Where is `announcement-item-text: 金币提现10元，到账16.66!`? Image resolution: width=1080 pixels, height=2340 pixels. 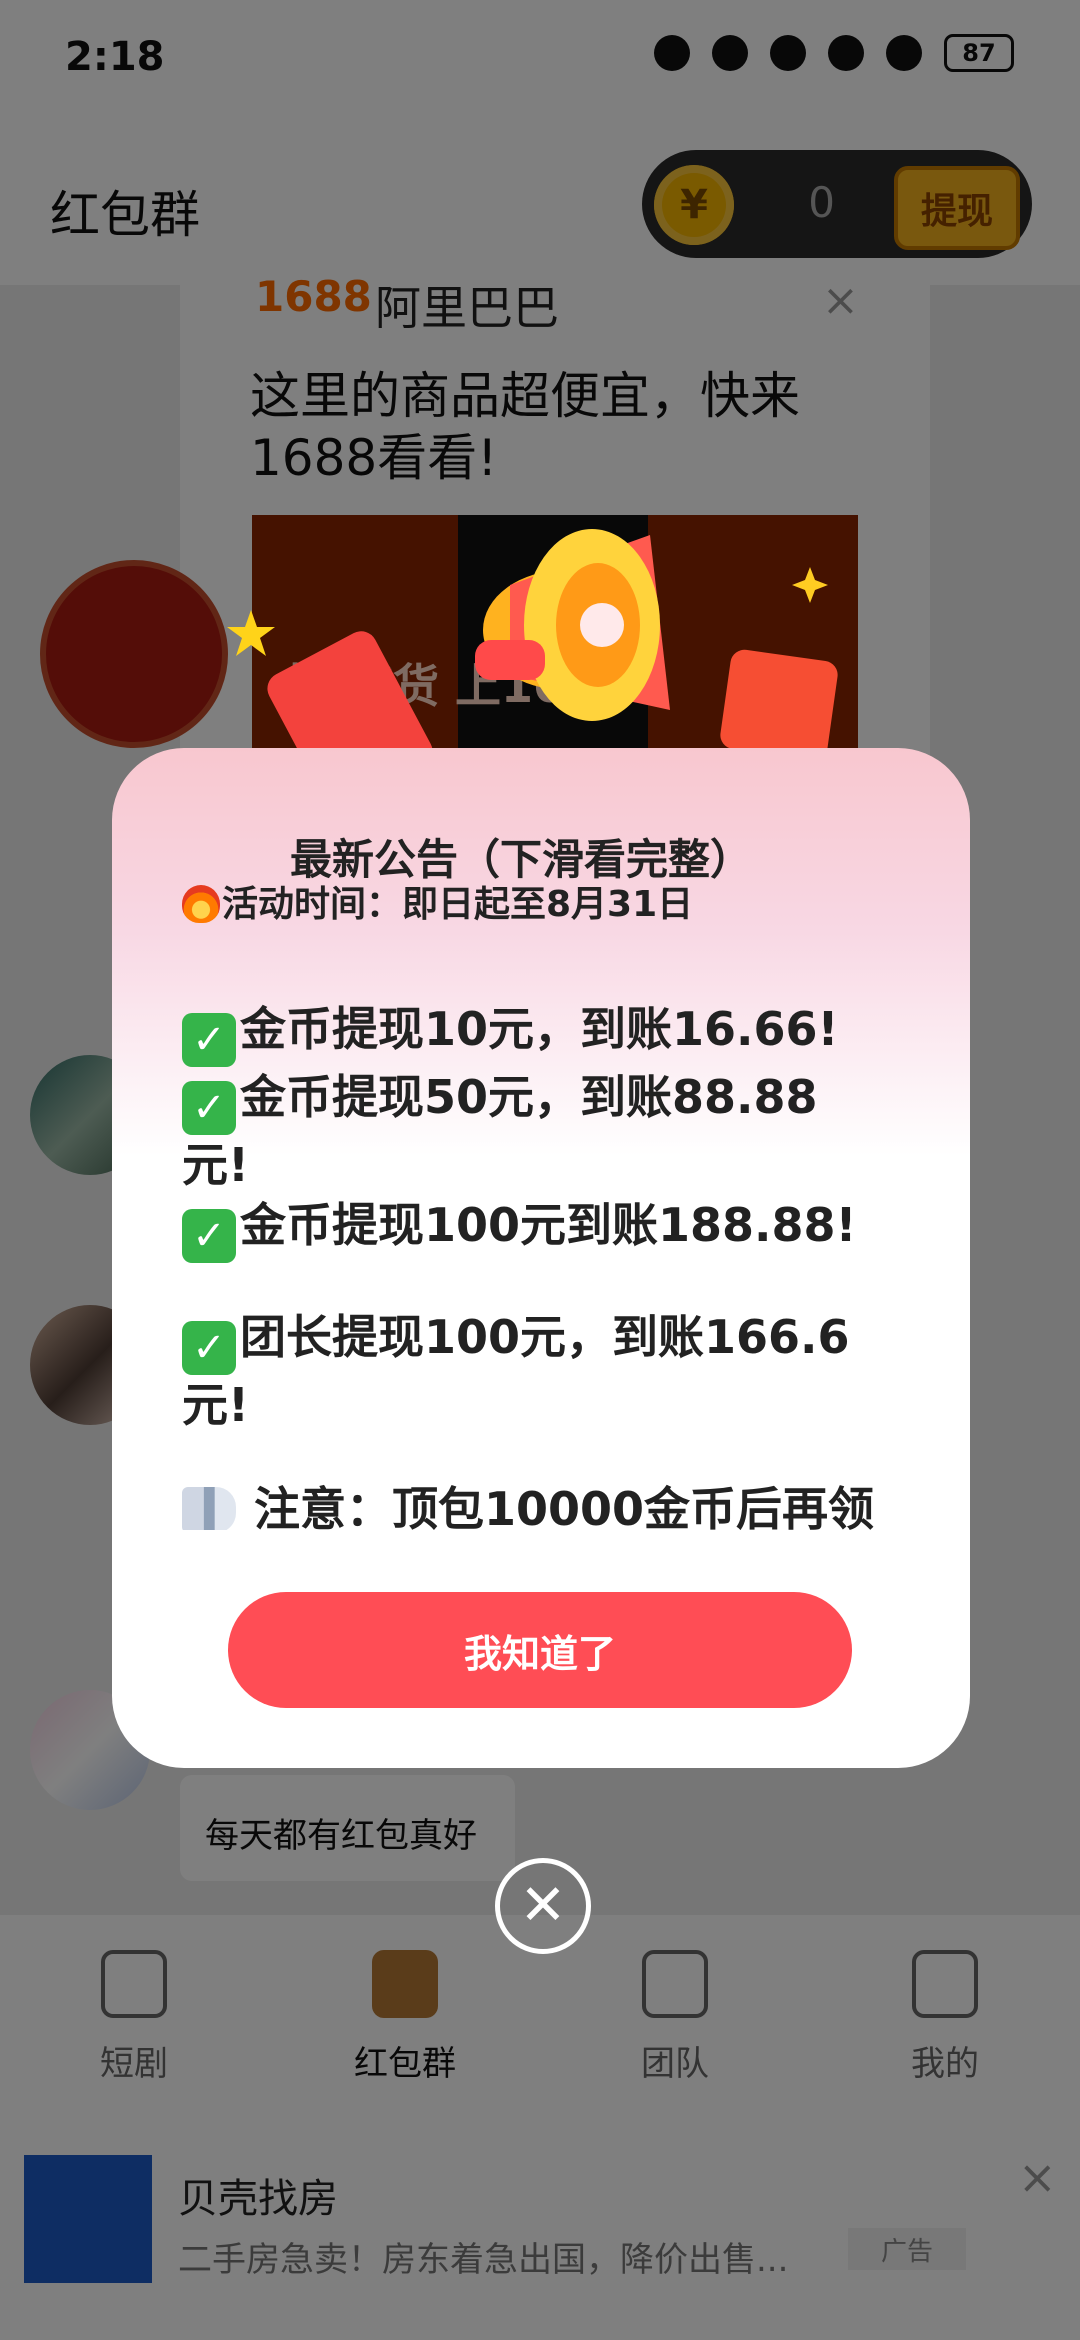 announcement-item-text: 金币提现10元，到账16.66! is located at coordinates (539, 1029).